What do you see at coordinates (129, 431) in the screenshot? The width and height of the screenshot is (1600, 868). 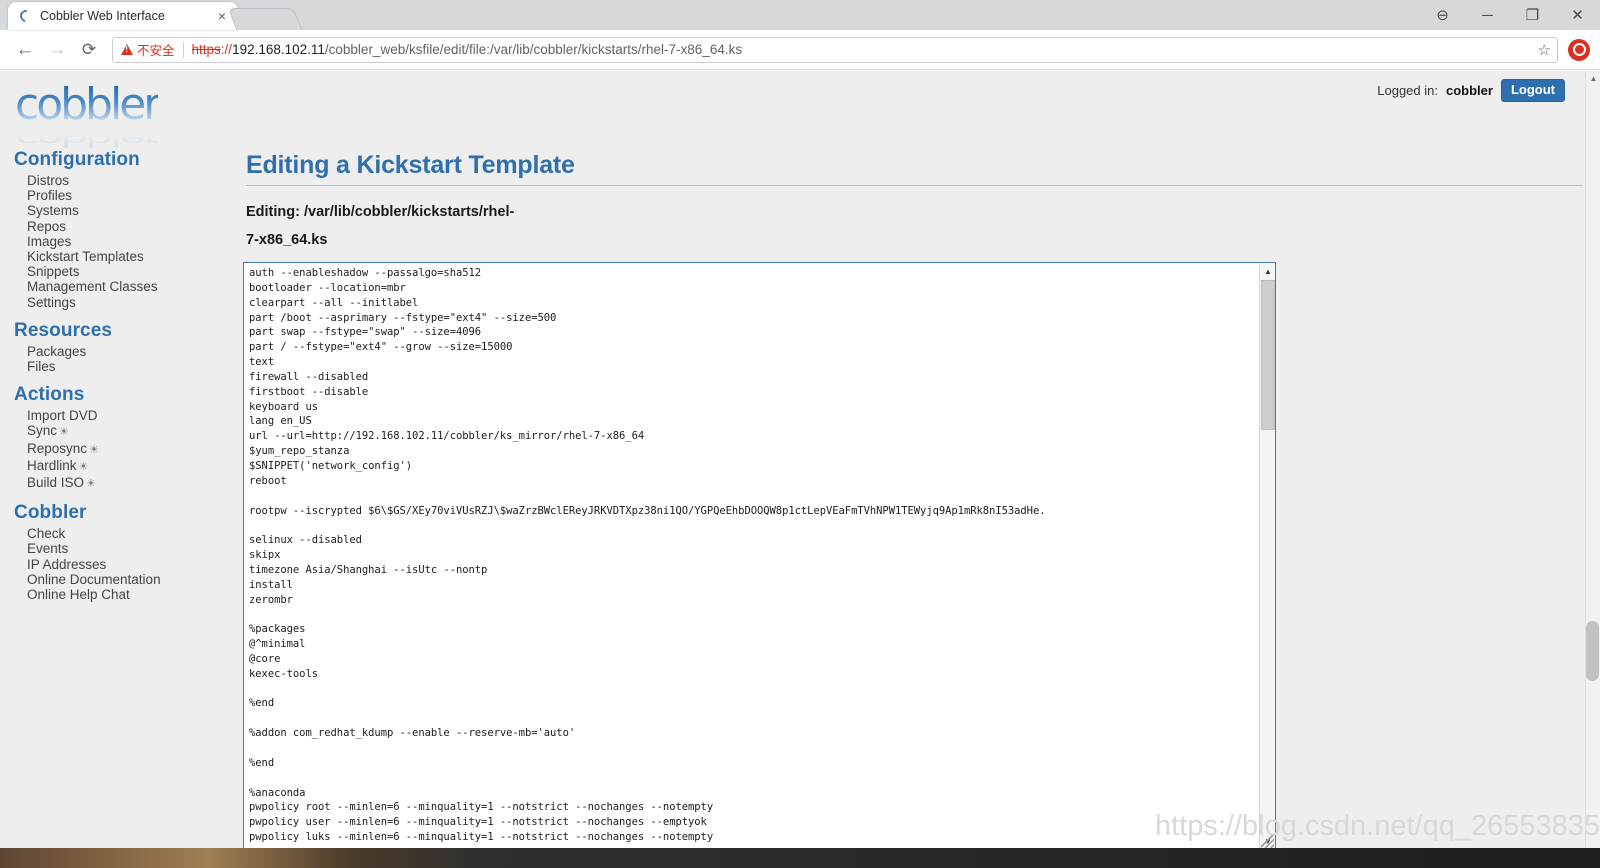 I see `sidebar-item-sync: Sync ☀` at bounding box center [129, 431].